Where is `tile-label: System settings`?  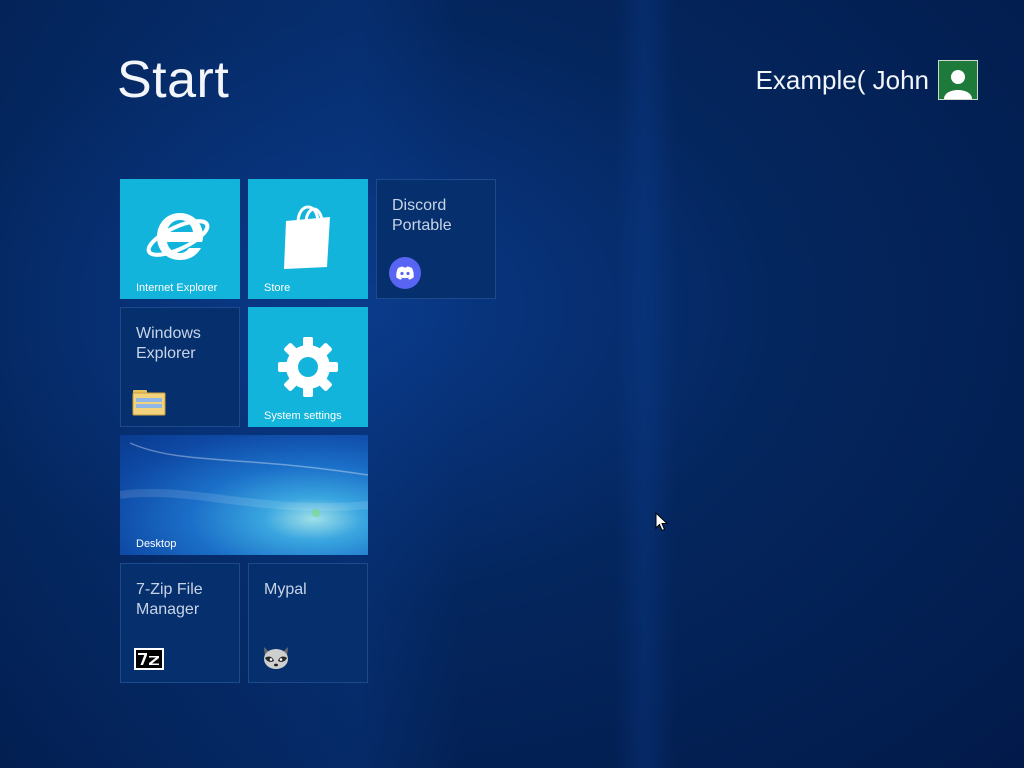 tile-label: System settings is located at coordinates (303, 416).